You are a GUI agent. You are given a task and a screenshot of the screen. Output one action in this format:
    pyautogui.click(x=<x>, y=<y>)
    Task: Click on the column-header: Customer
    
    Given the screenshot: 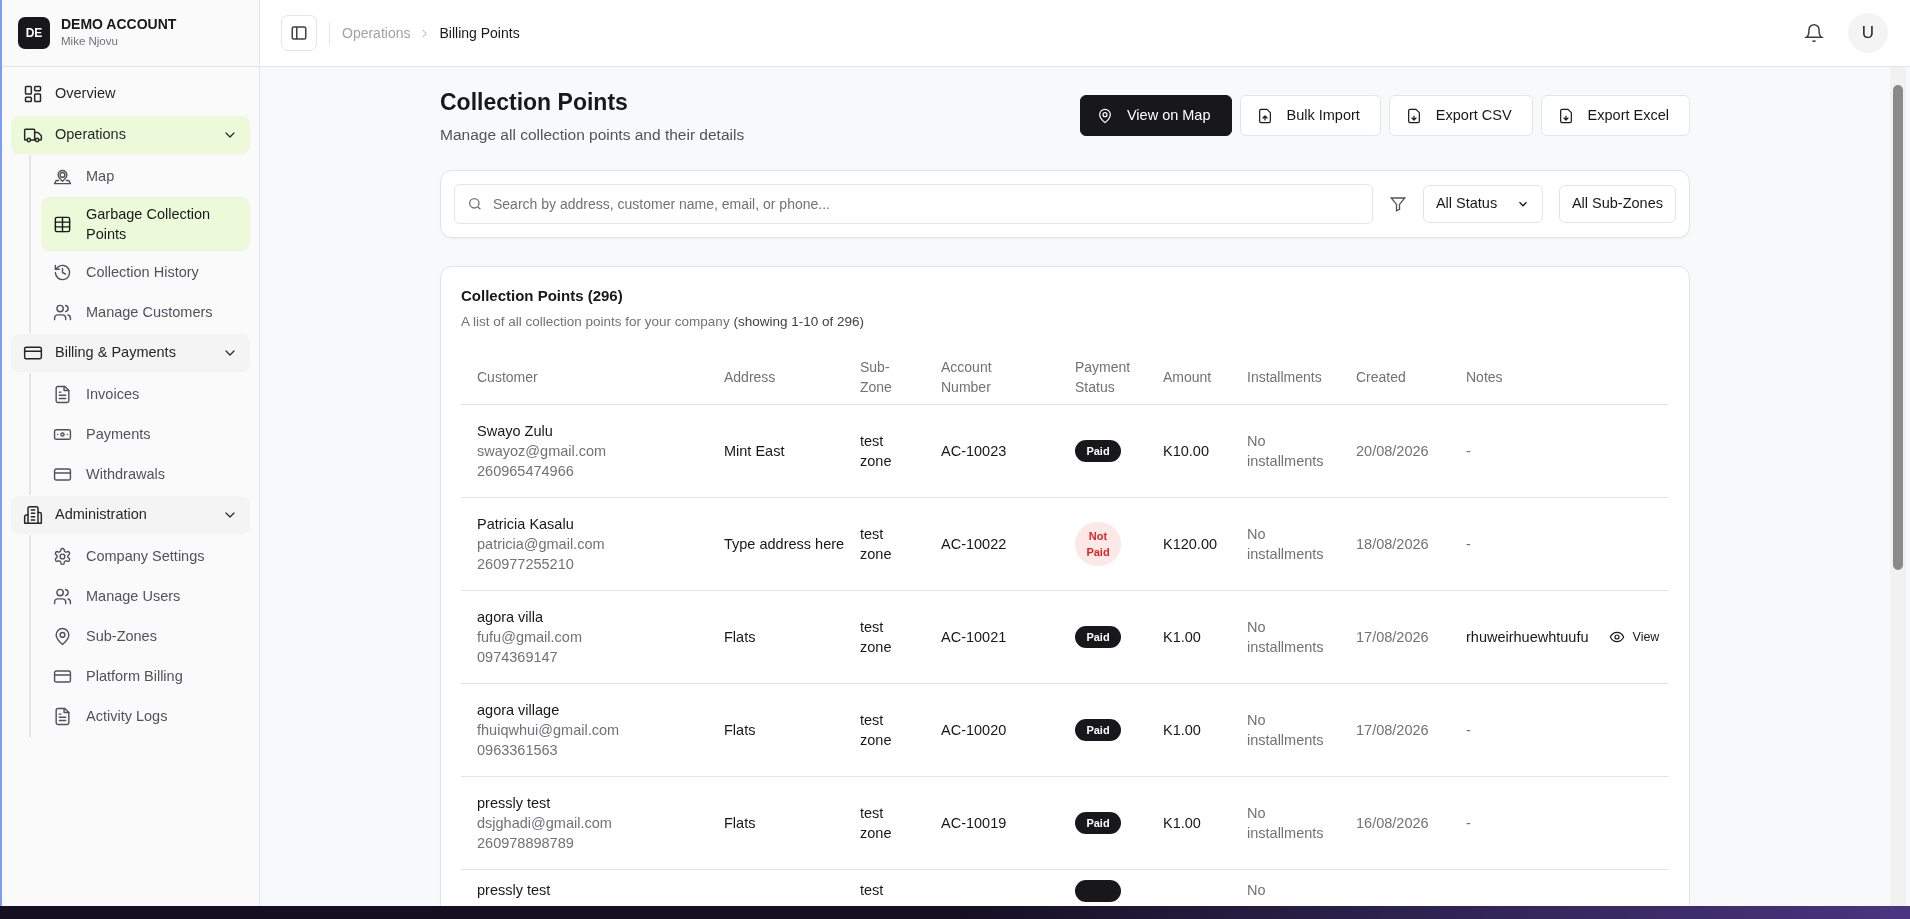 What is the action you would take?
    pyautogui.click(x=507, y=378)
    